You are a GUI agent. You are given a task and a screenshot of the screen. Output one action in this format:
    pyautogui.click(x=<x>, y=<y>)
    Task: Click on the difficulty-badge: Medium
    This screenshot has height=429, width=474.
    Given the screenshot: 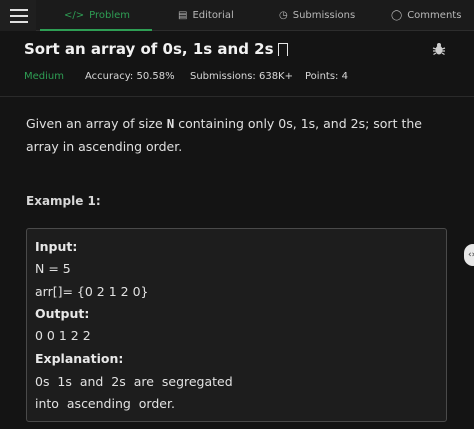 What is the action you would take?
    pyautogui.click(x=44, y=76)
    